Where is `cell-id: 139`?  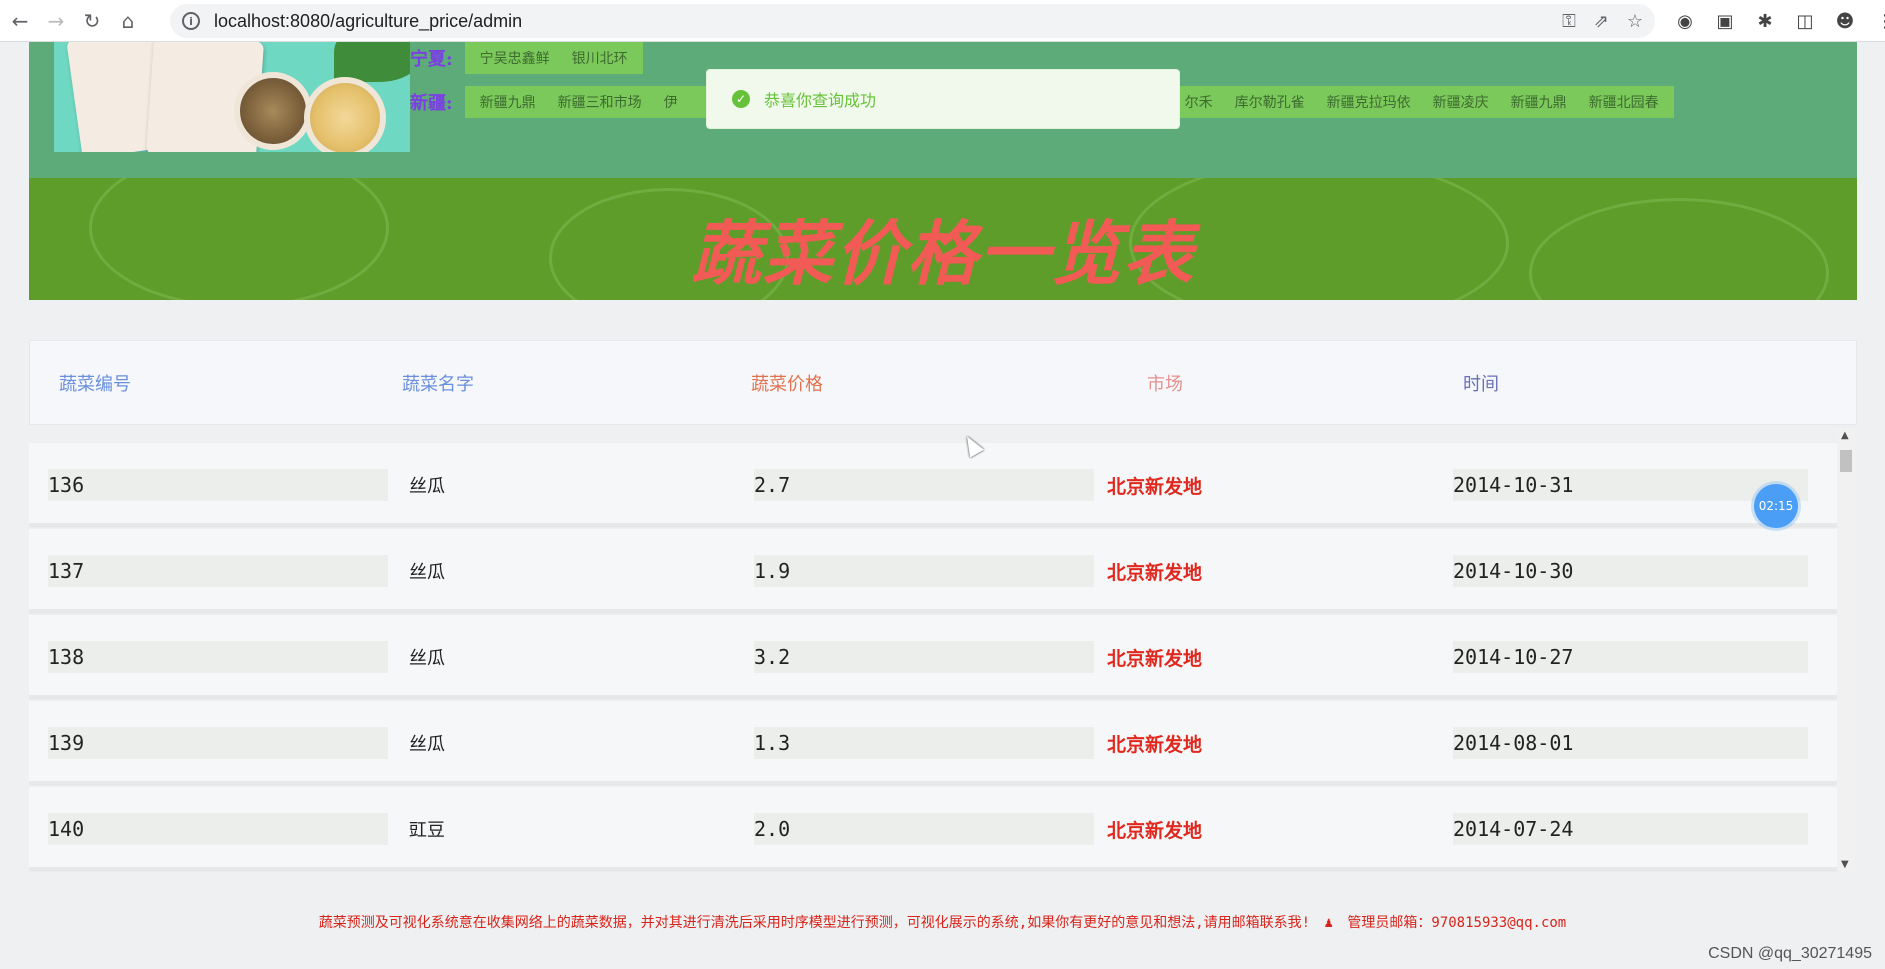 cell-id: 139 is located at coordinates (218, 743).